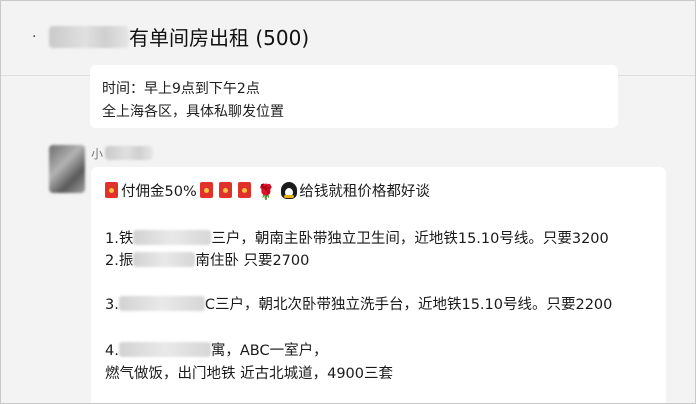  What do you see at coordinates (112, 239) in the screenshot?
I see `listing-number: 1.` at bounding box center [112, 239].